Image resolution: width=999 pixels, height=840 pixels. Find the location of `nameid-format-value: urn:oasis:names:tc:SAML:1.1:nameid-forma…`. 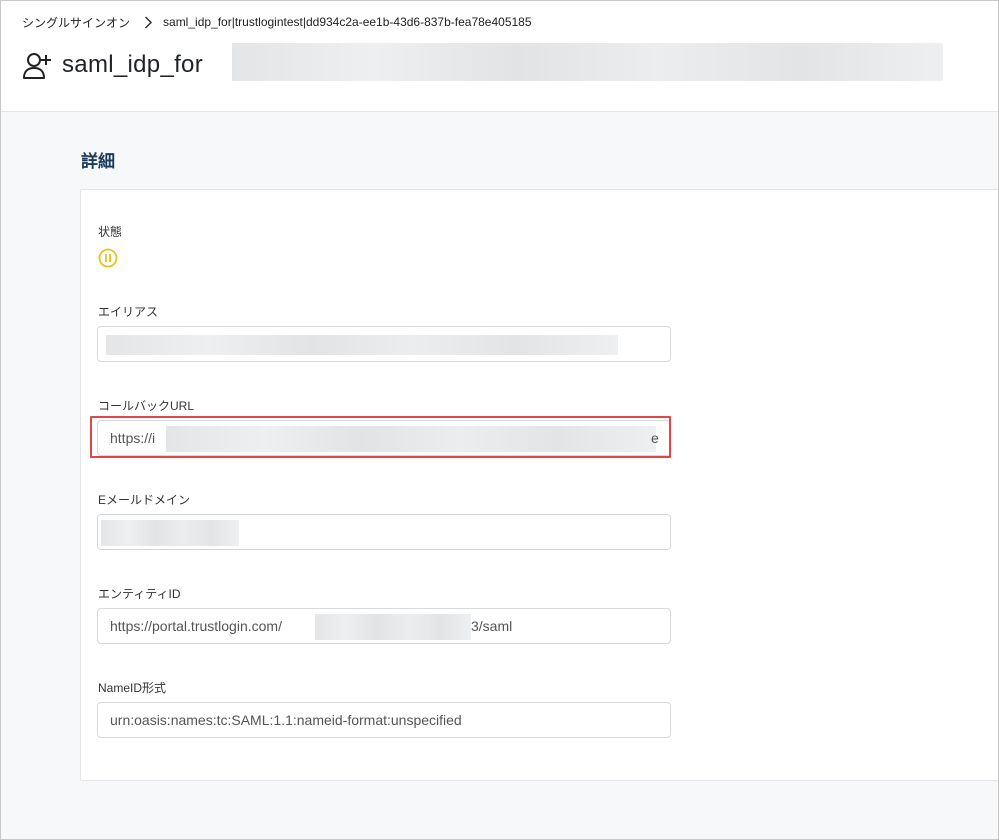

nameid-format-value: urn:oasis:names:tc:SAML:1.1:nameid-forma… is located at coordinates (286, 720).